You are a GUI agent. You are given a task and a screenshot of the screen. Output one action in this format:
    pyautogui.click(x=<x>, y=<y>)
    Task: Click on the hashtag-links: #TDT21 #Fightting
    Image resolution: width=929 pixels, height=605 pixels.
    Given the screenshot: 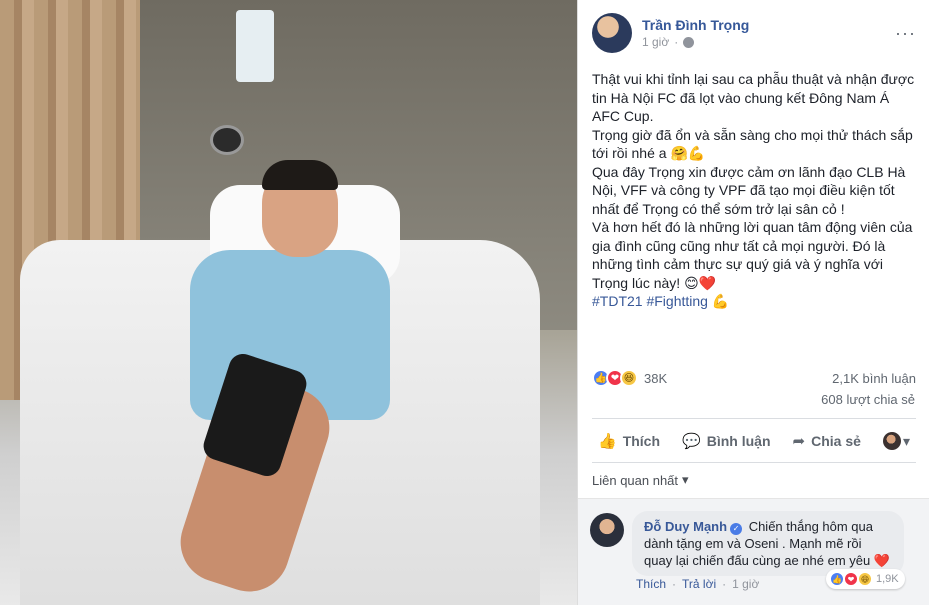 What is the action you would take?
    pyautogui.click(x=650, y=301)
    